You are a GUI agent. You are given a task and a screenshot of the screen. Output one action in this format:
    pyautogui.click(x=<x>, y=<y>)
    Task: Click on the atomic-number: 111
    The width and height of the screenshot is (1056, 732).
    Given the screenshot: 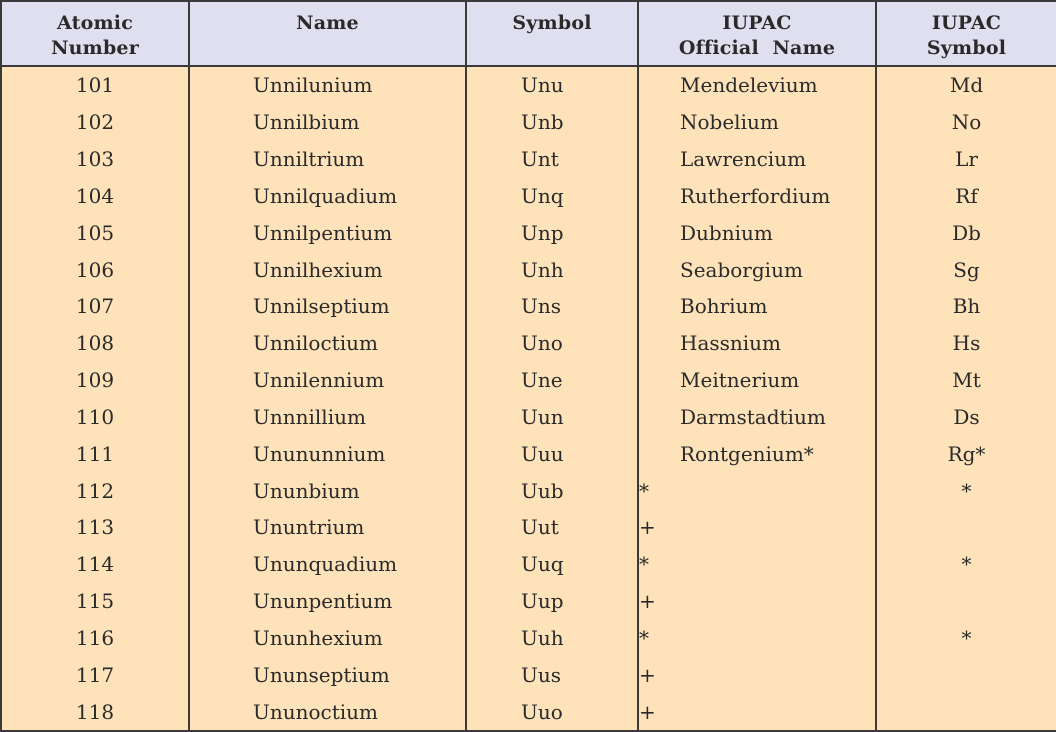 What is the action you would take?
    pyautogui.click(x=95, y=453)
    